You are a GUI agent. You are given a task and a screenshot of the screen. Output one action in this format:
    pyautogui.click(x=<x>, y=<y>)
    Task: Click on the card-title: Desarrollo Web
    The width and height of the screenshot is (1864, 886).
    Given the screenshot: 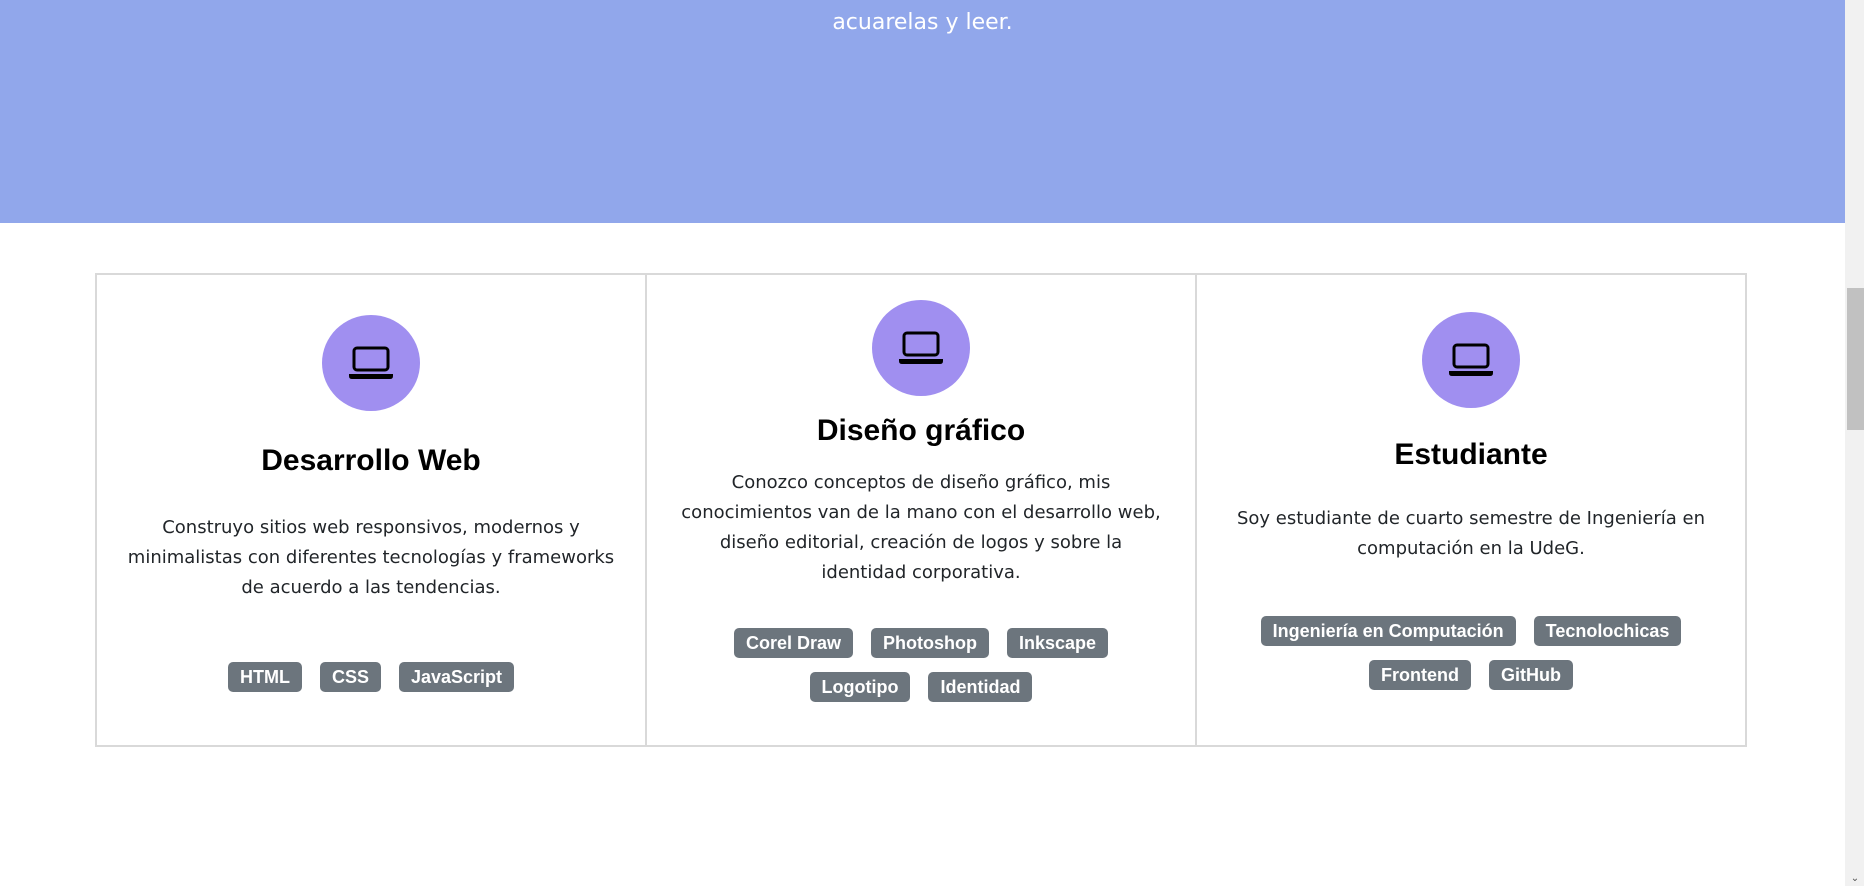 What is the action you would take?
    pyautogui.click(x=371, y=460)
    